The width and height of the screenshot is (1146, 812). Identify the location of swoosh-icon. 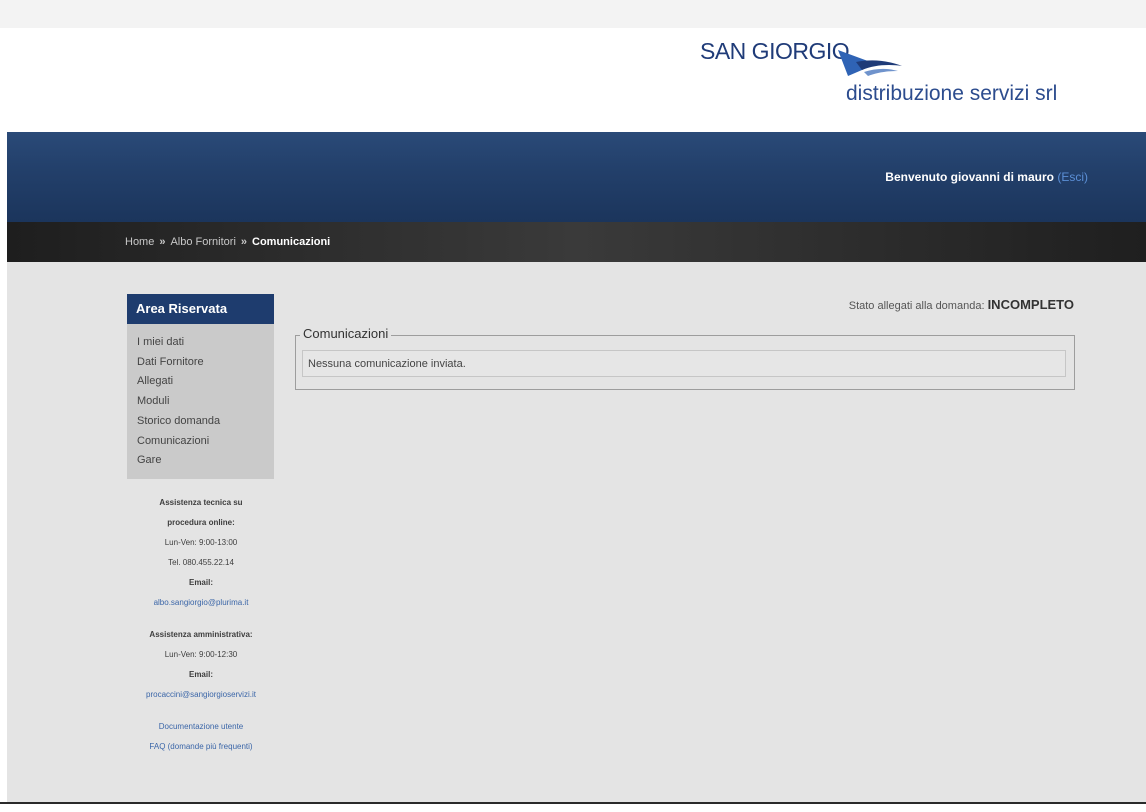
(870, 63).